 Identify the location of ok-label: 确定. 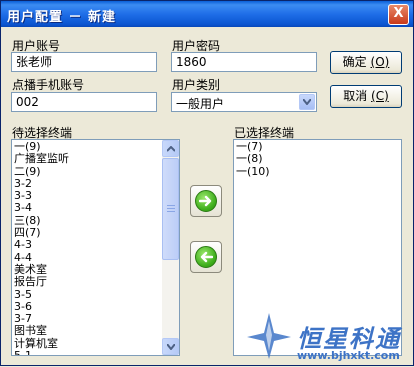
(354, 62).